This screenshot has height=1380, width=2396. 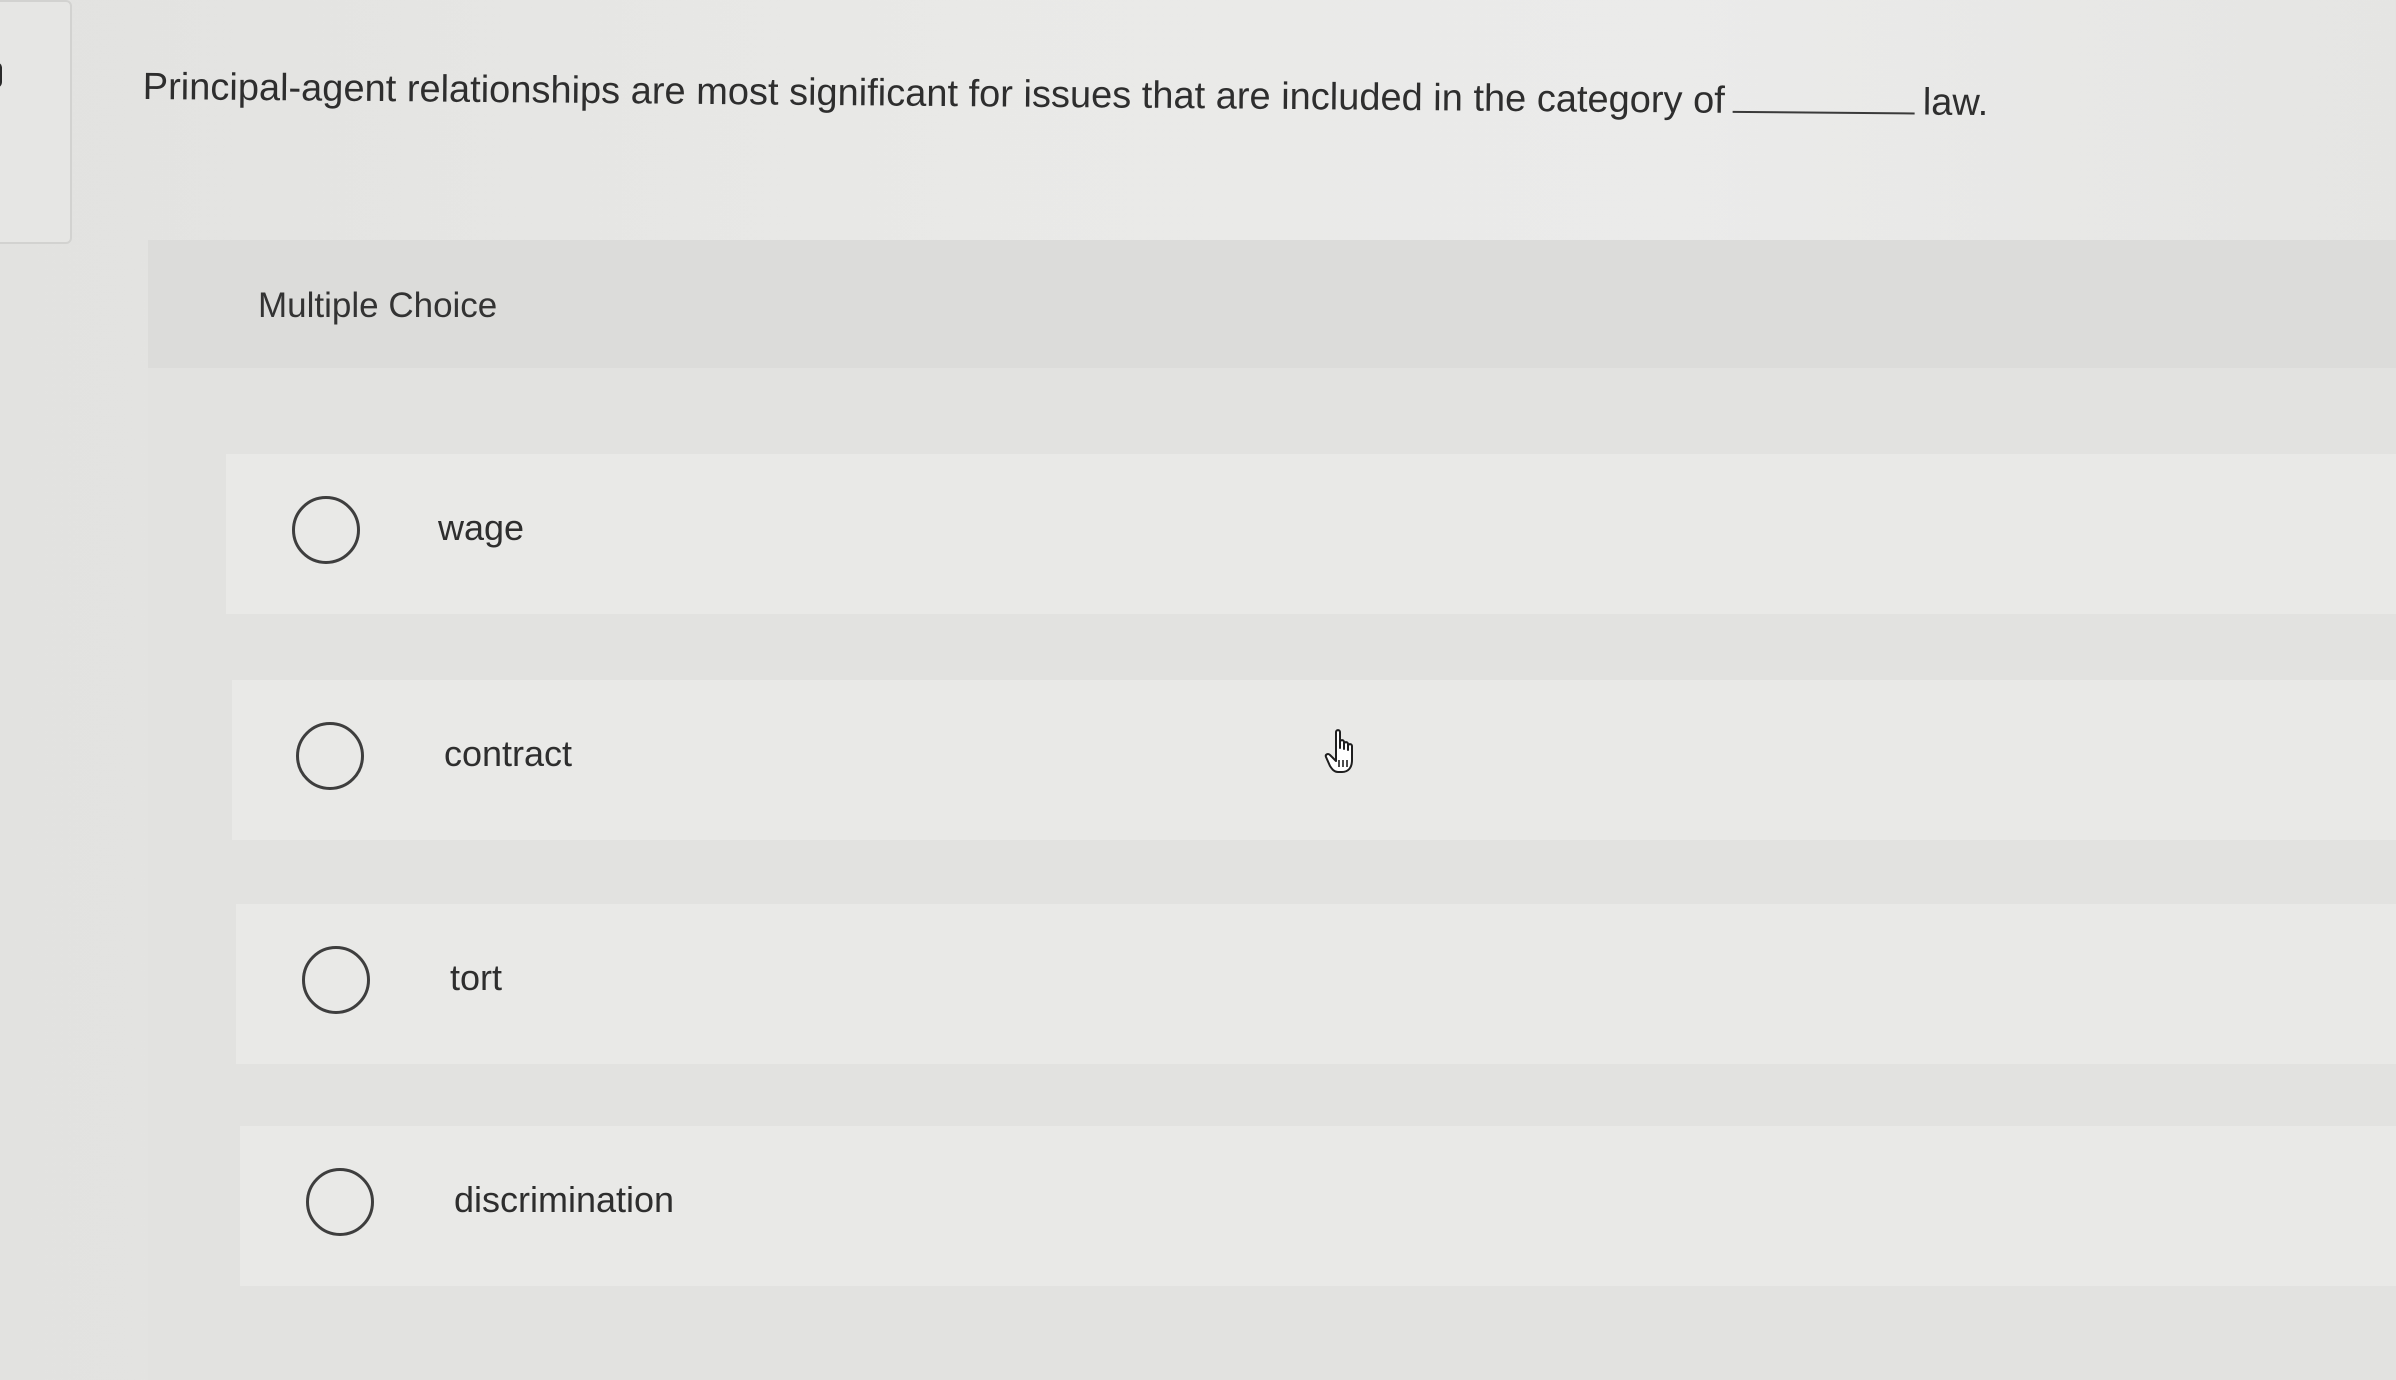 What do you see at coordinates (564, 1199) in the screenshot?
I see `option-label: discrimination` at bounding box center [564, 1199].